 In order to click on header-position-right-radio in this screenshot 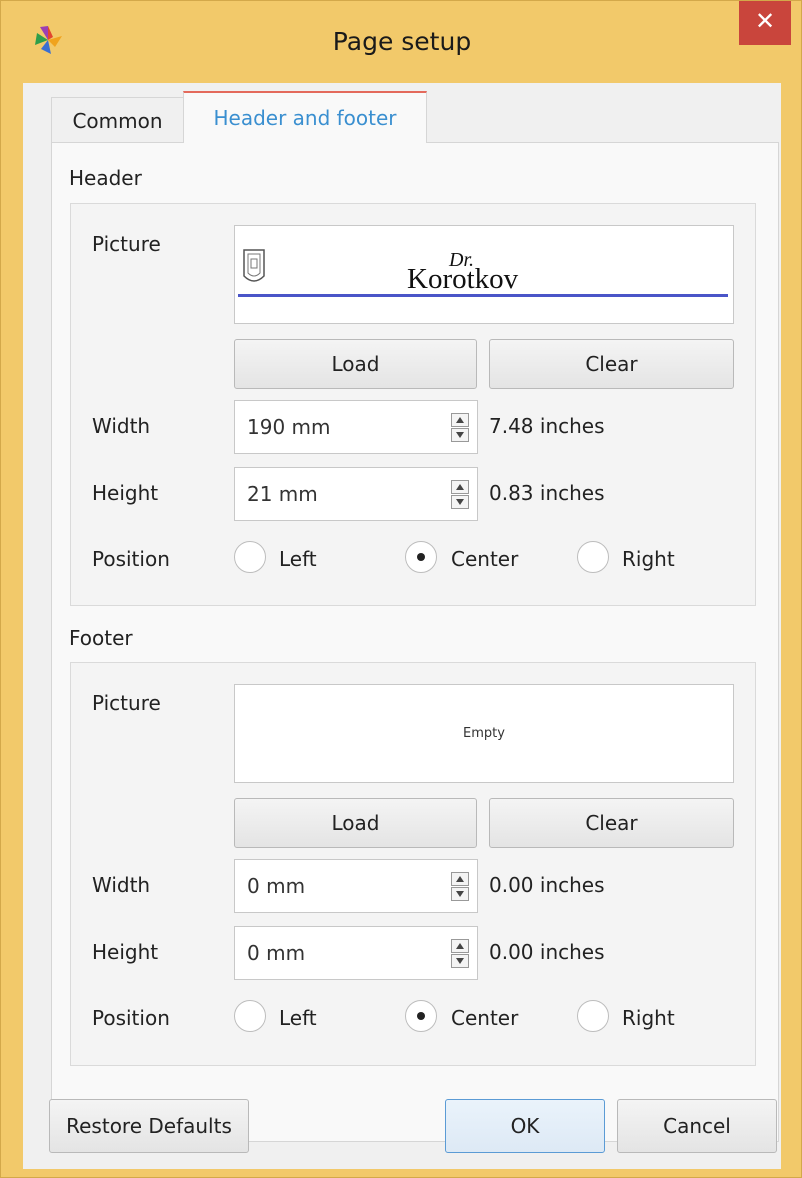, I will do `click(593, 557)`.